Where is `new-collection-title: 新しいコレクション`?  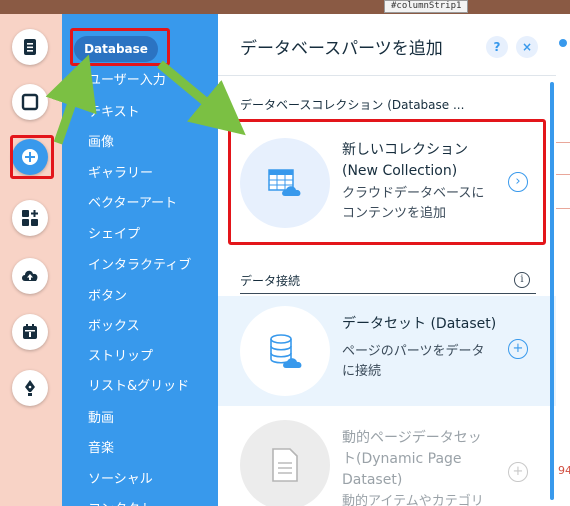 new-collection-title: 新しいコレクション is located at coordinates (405, 150).